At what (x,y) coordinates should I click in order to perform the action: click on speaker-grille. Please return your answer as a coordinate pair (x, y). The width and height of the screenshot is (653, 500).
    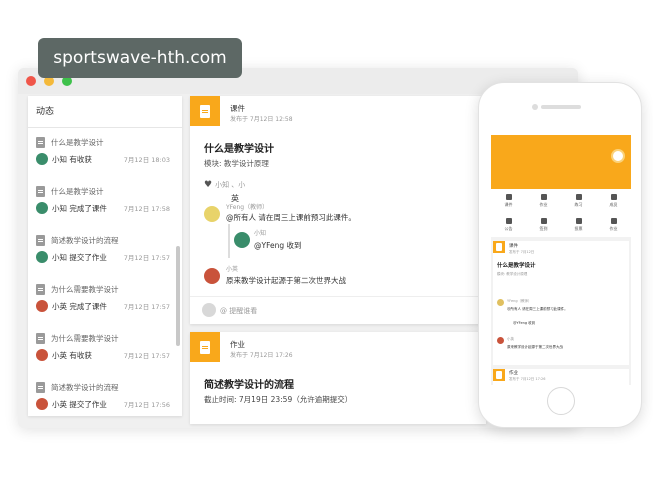
    Looking at the image, I should click on (561, 107).